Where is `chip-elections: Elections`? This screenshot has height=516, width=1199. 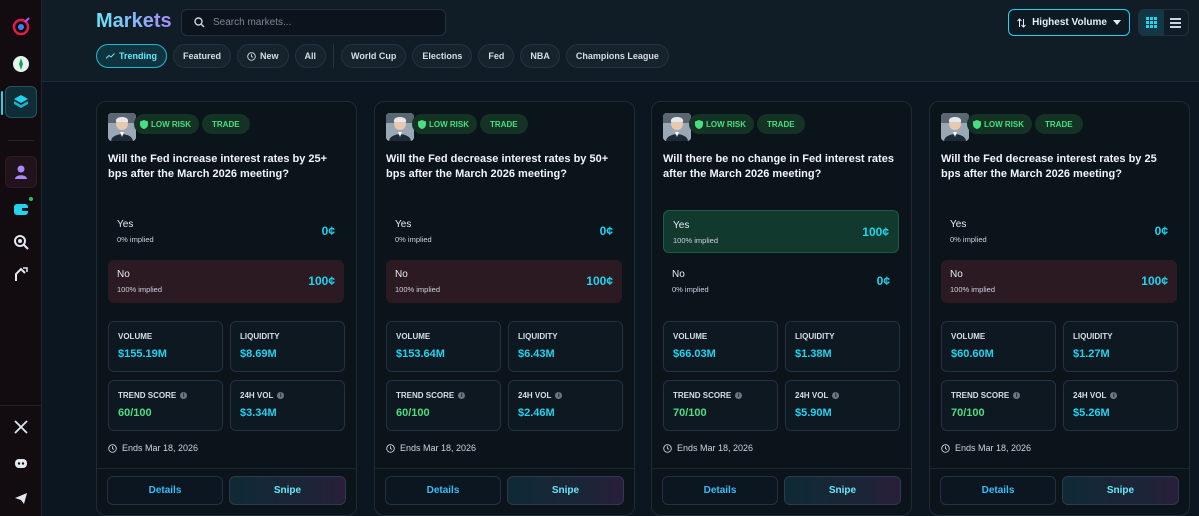 chip-elections: Elections is located at coordinates (442, 56).